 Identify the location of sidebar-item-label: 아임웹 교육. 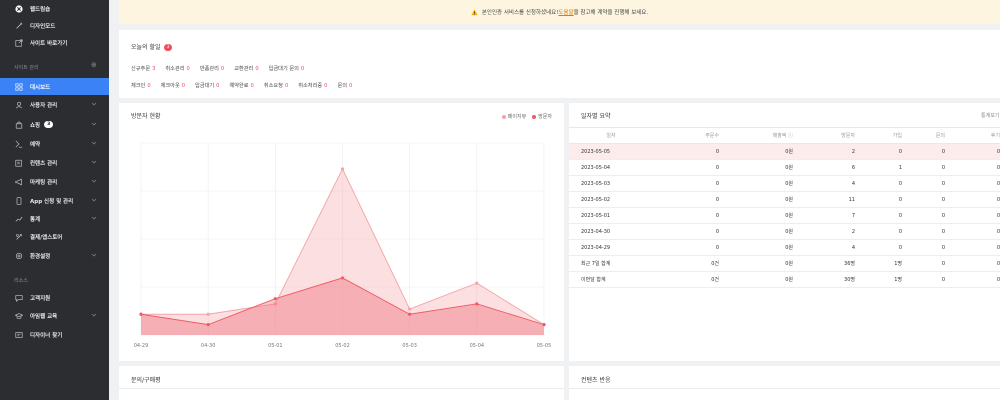
(44, 316).